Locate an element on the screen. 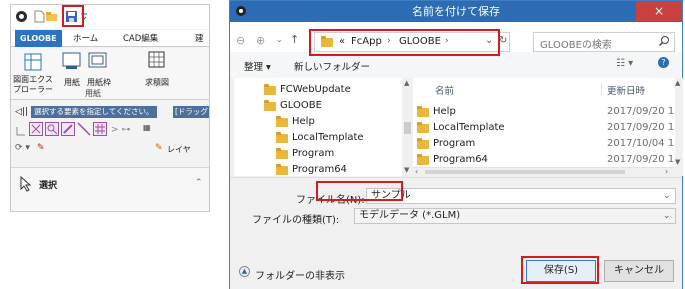 This screenshot has width=685, height=289. drawing-explorer-icon is located at coordinates (33, 63).